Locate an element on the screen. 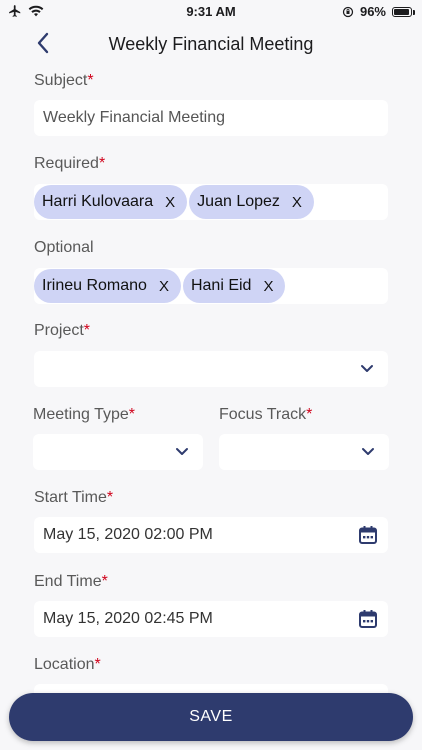 Image resolution: width=422 pixels, height=750 pixels. battery-fill is located at coordinates (402, 11).